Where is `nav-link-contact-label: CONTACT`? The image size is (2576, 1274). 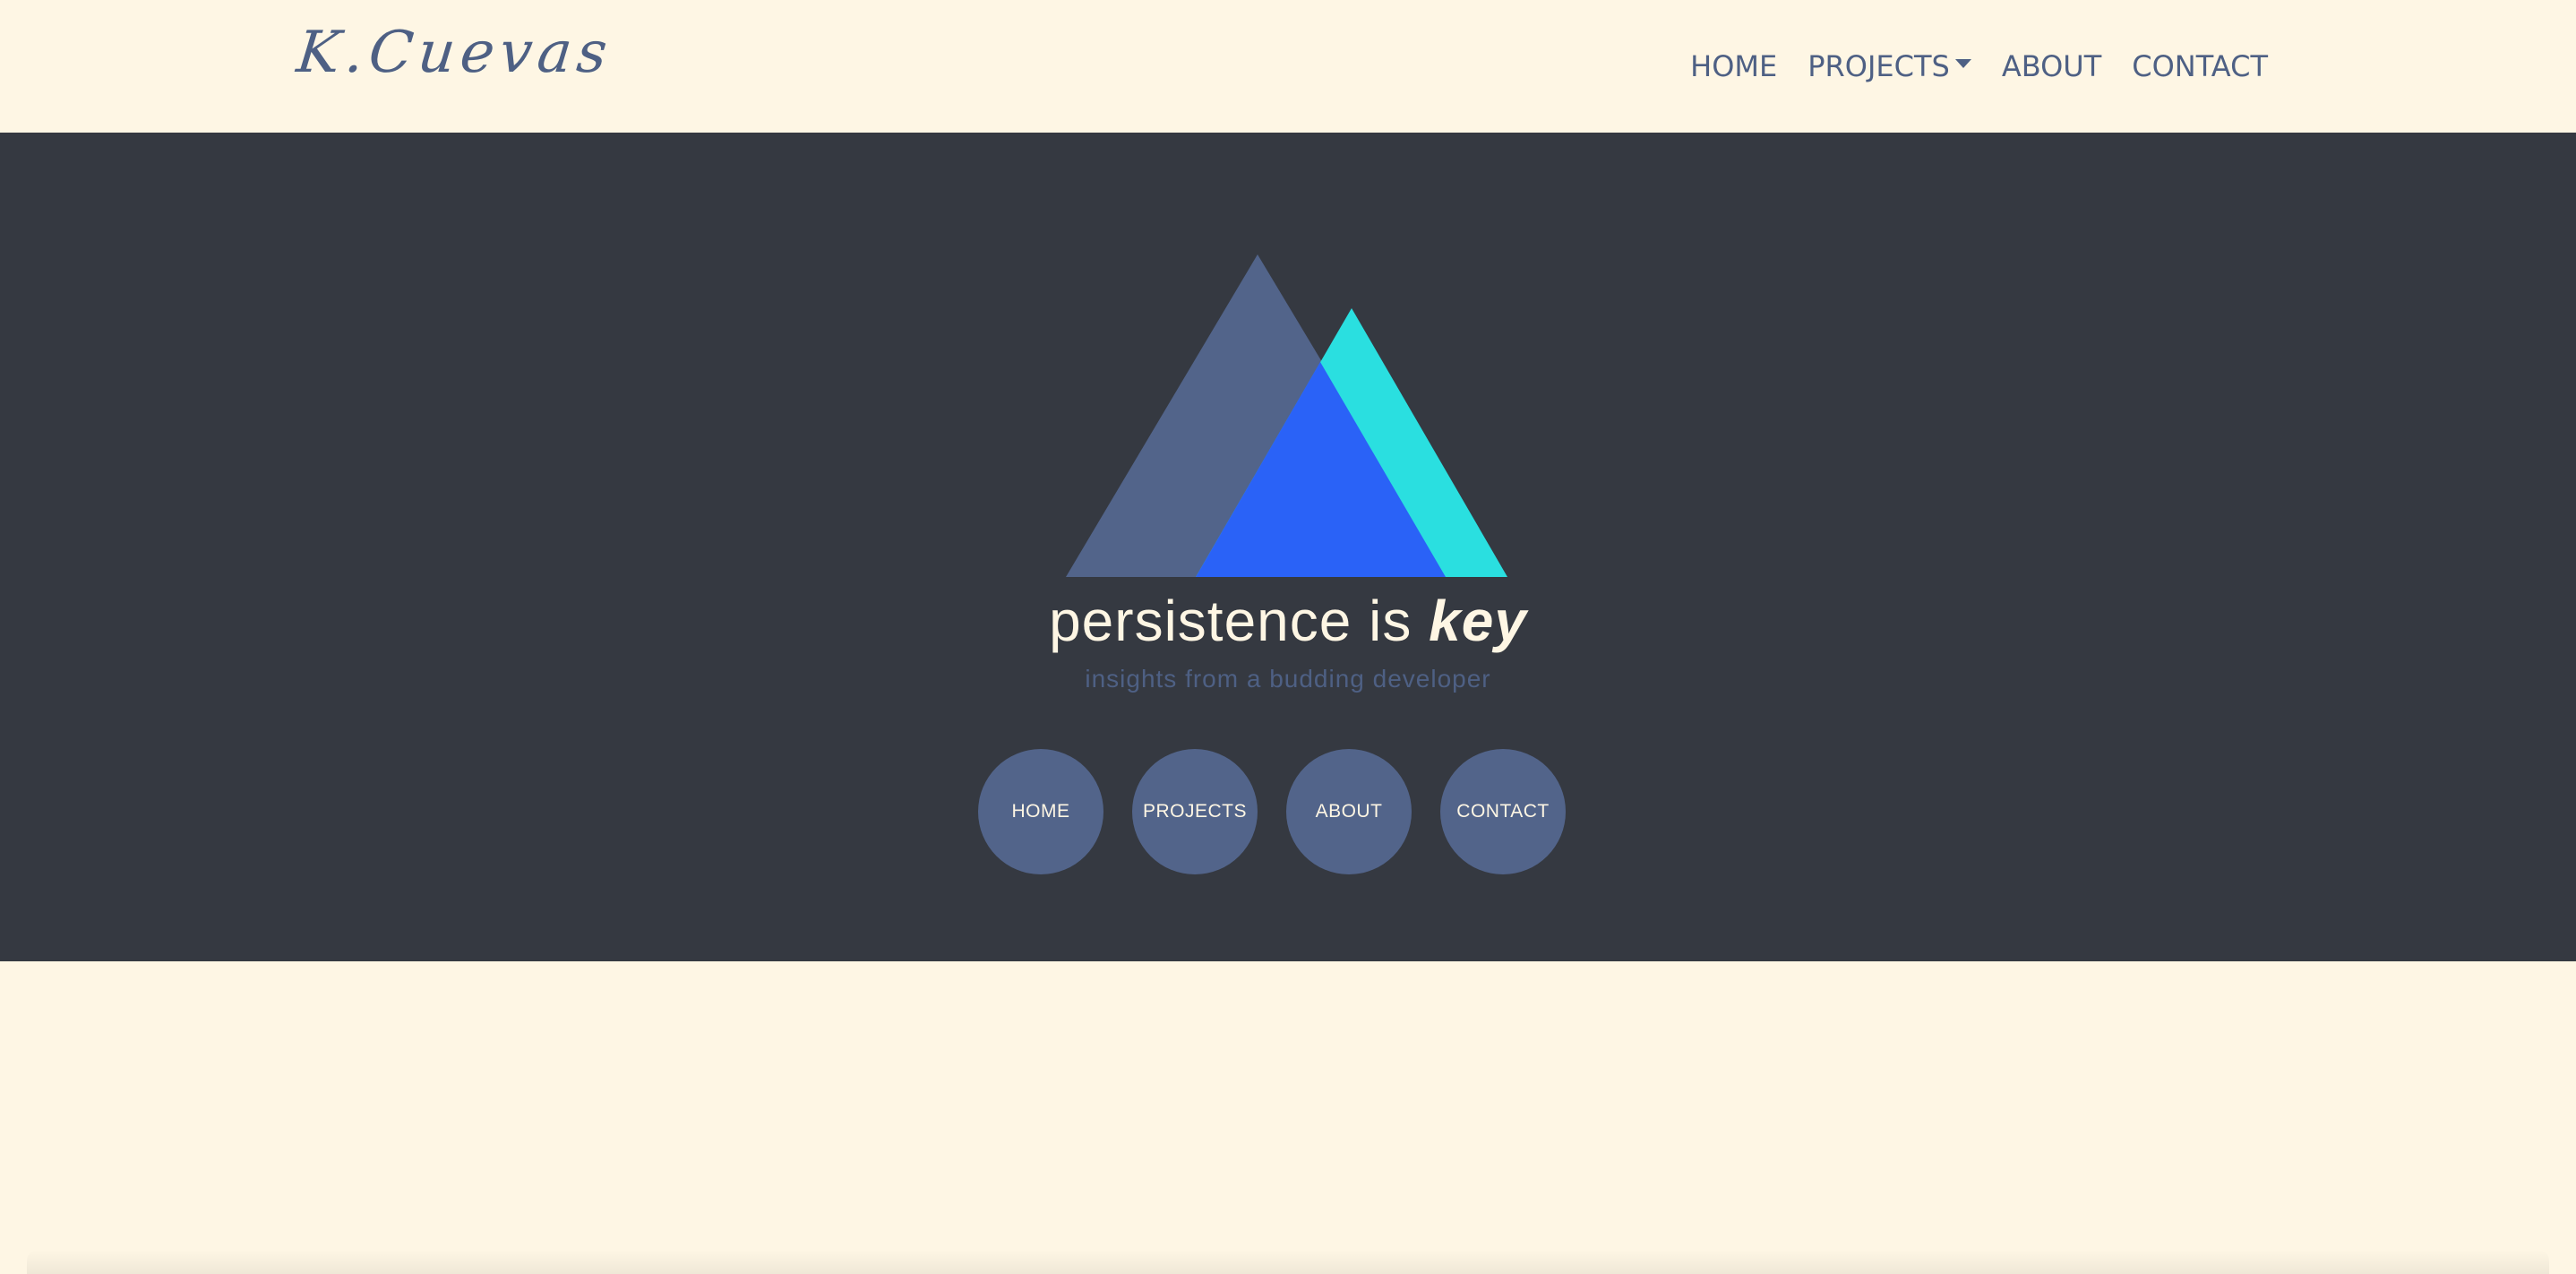 nav-link-contact-label: CONTACT is located at coordinates (2200, 66).